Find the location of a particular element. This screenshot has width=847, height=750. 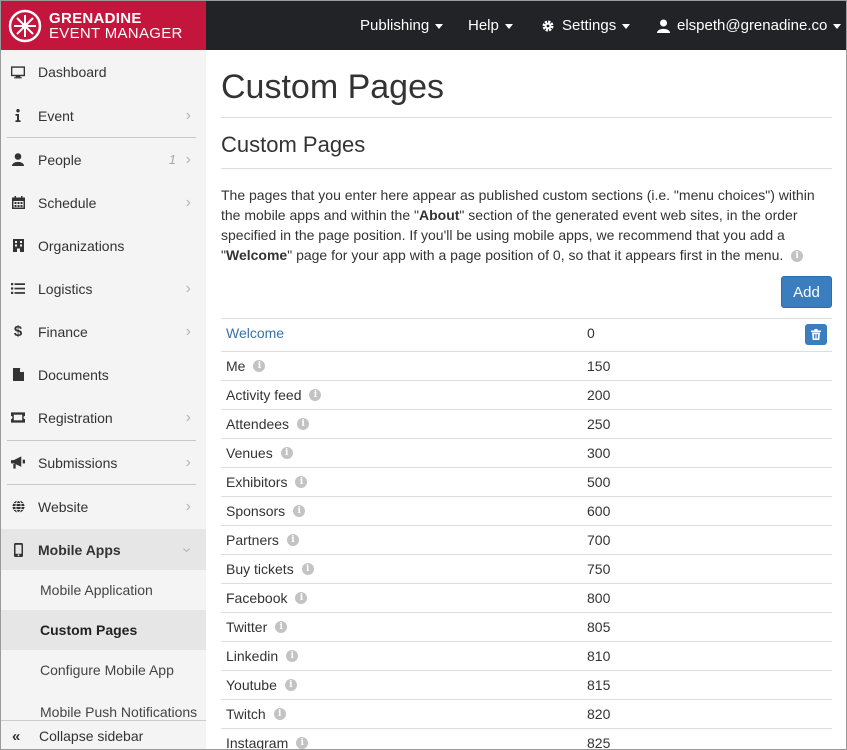

sidebar-label-registration: Registration is located at coordinates (75, 417).